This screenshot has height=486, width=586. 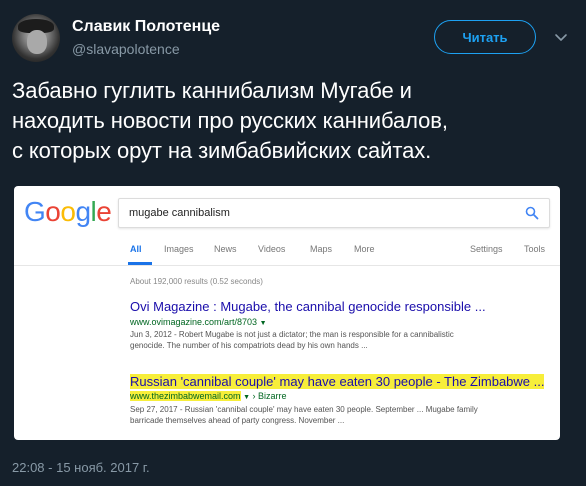 What do you see at coordinates (272, 249) in the screenshot?
I see `tab-videos: Videos` at bounding box center [272, 249].